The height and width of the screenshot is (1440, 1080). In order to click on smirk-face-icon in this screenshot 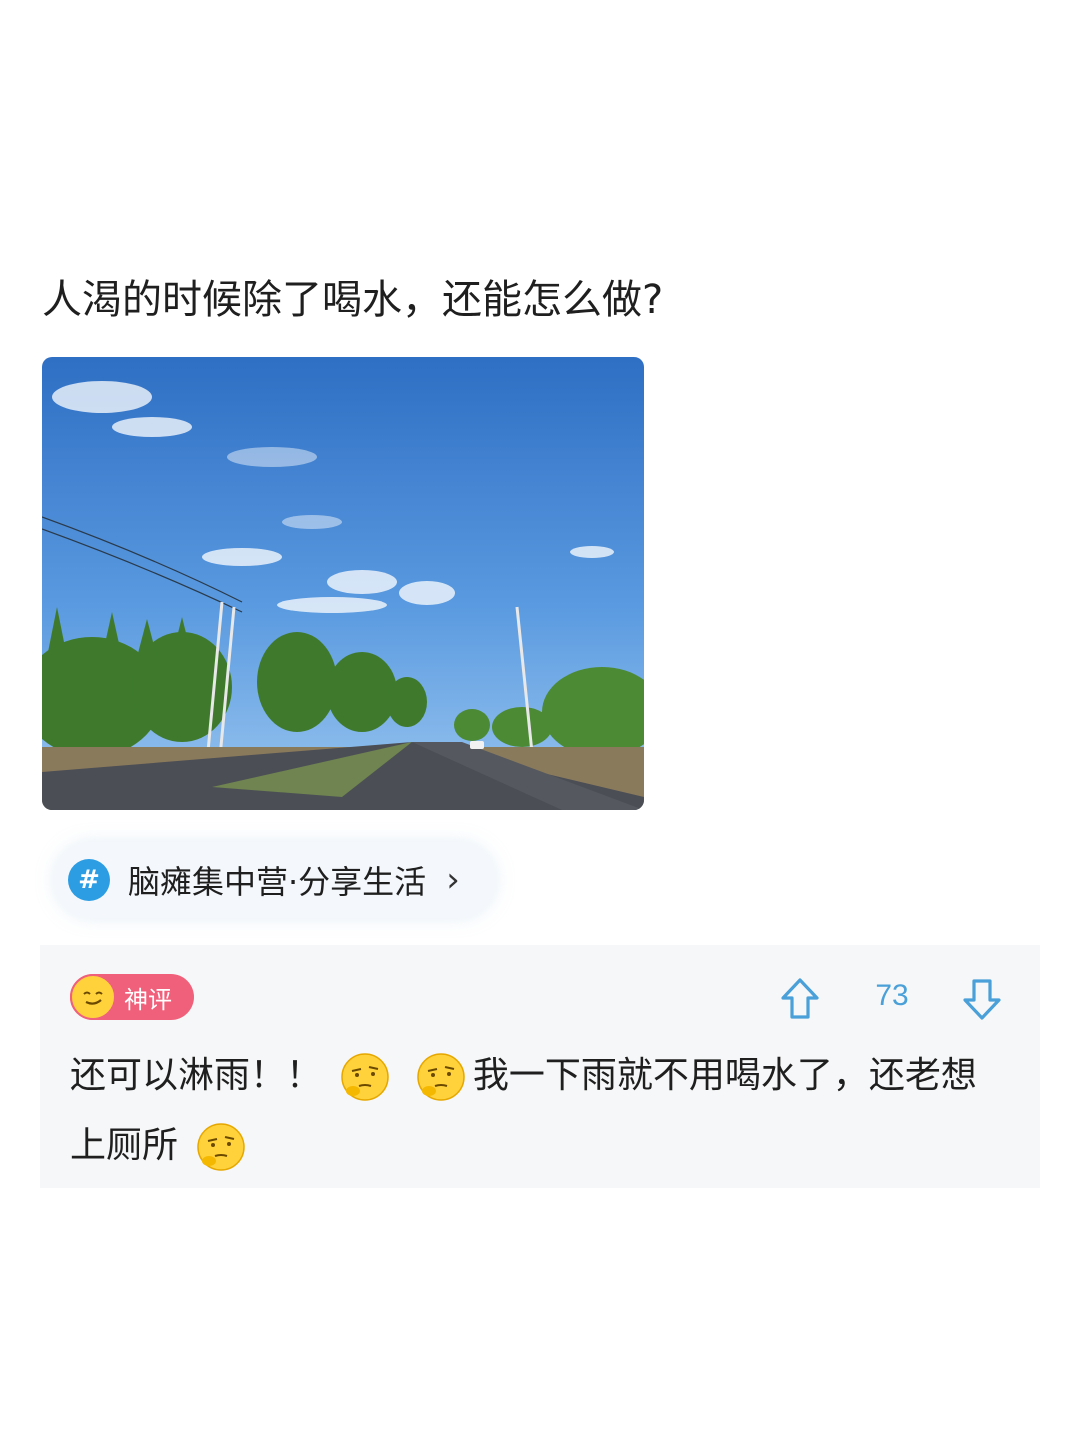, I will do `click(93, 997)`.